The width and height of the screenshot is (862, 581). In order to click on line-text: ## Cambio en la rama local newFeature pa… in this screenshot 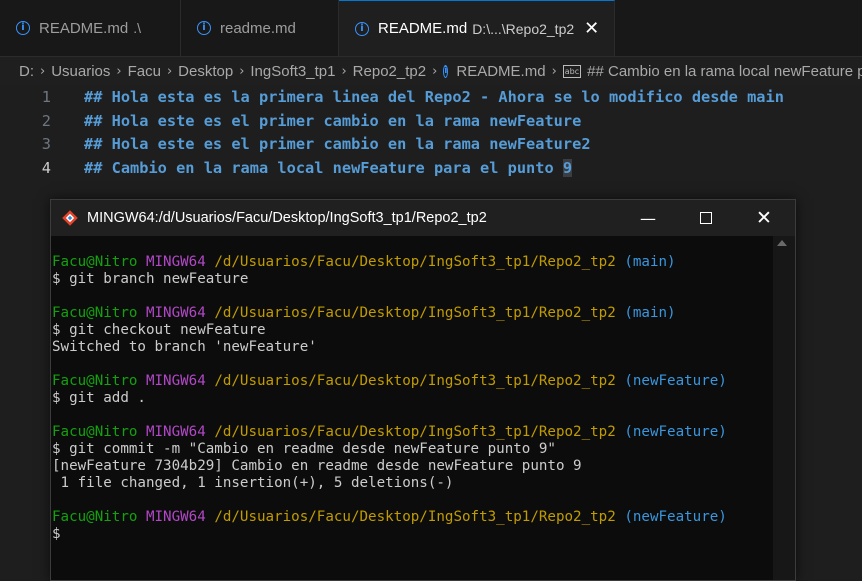, I will do `click(328, 167)`.